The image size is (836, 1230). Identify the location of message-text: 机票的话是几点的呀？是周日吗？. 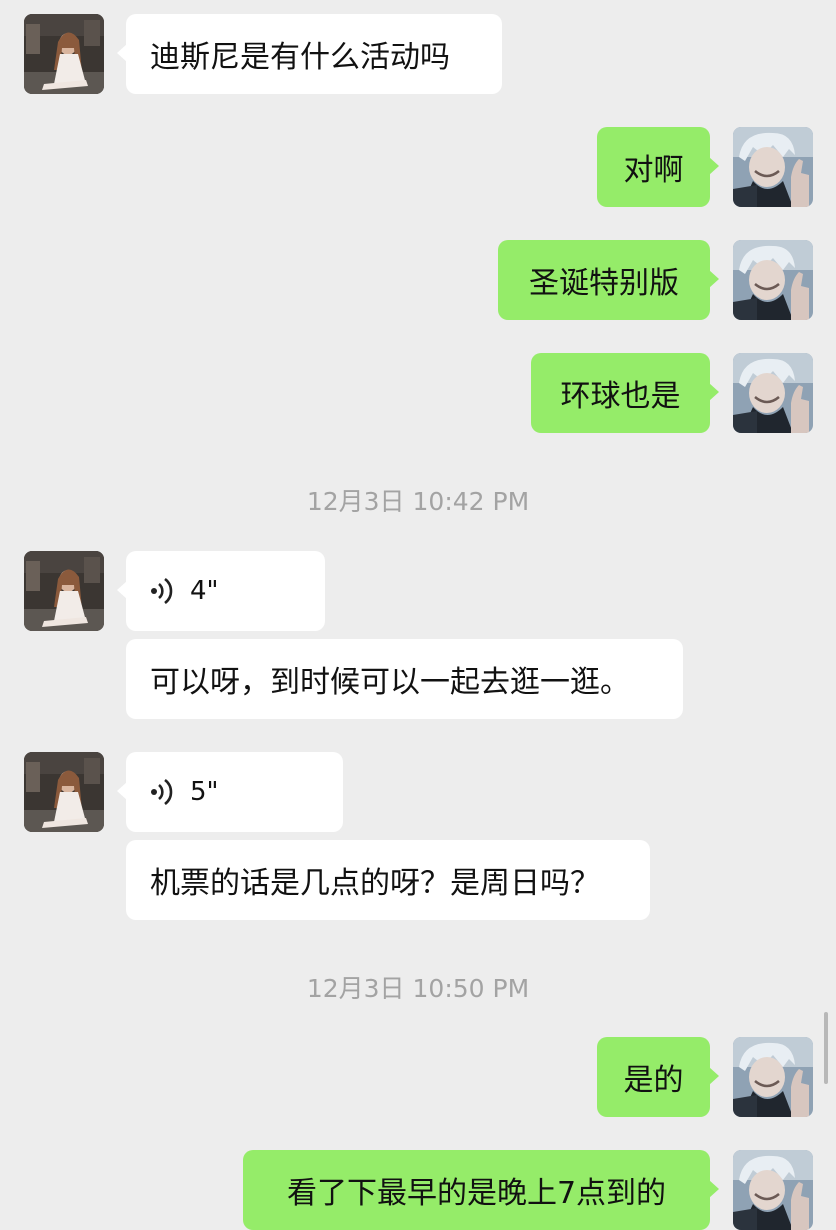
(375, 883).